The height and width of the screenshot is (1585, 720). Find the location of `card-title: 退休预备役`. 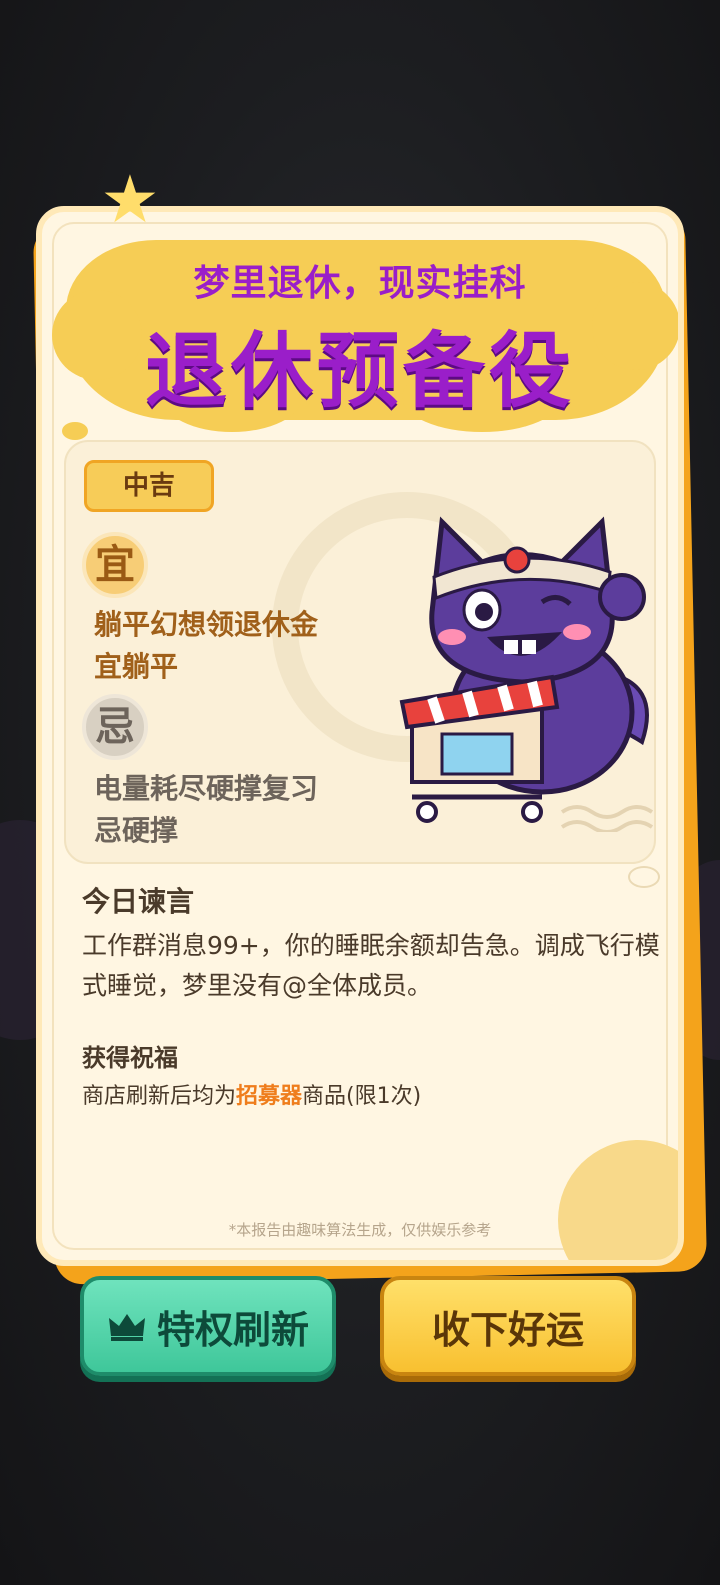

card-title: 退休预备役 is located at coordinates (359, 371).